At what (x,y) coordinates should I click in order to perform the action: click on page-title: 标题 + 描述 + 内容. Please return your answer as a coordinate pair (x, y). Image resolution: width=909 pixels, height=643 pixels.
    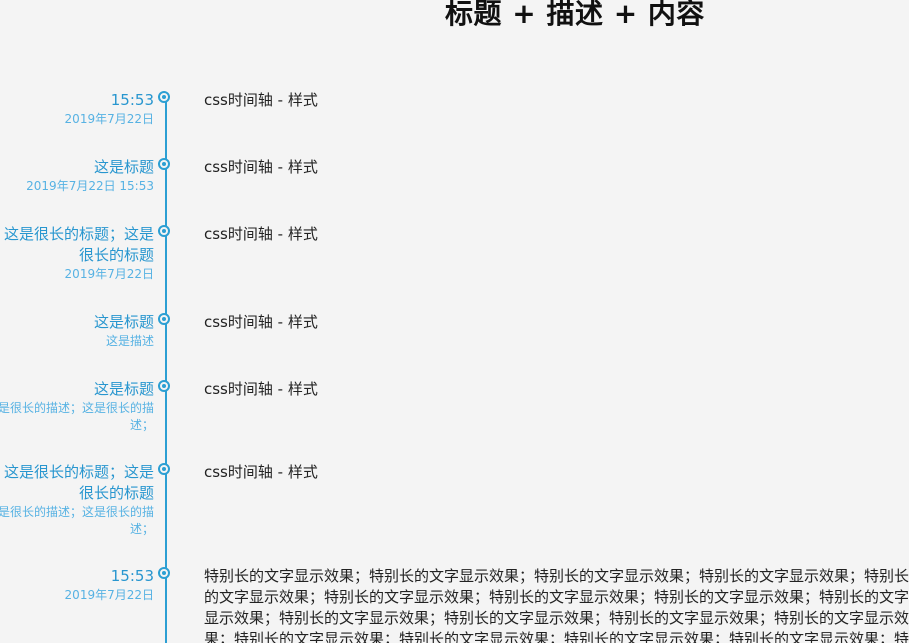
    Looking at the image, I should click on (575, 15).